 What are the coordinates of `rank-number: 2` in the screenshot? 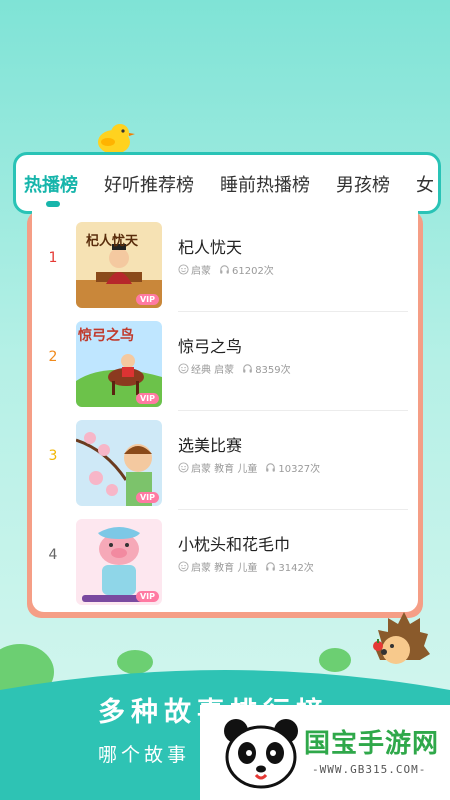 It's located at (53, 357).